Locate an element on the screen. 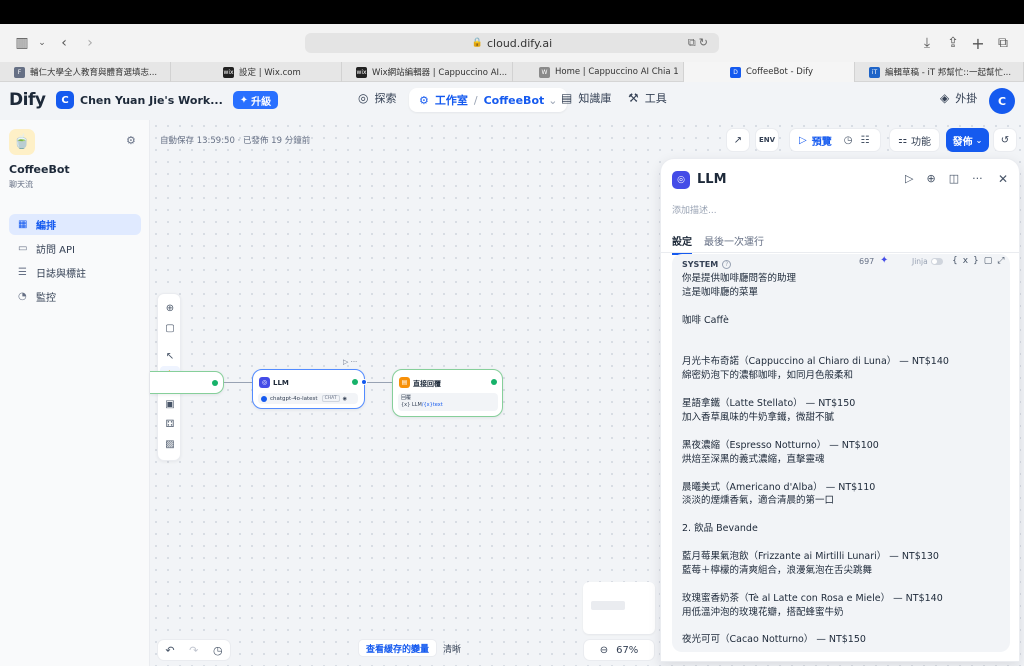  cube-icon: ◈ is located at coordinates (945, 98).